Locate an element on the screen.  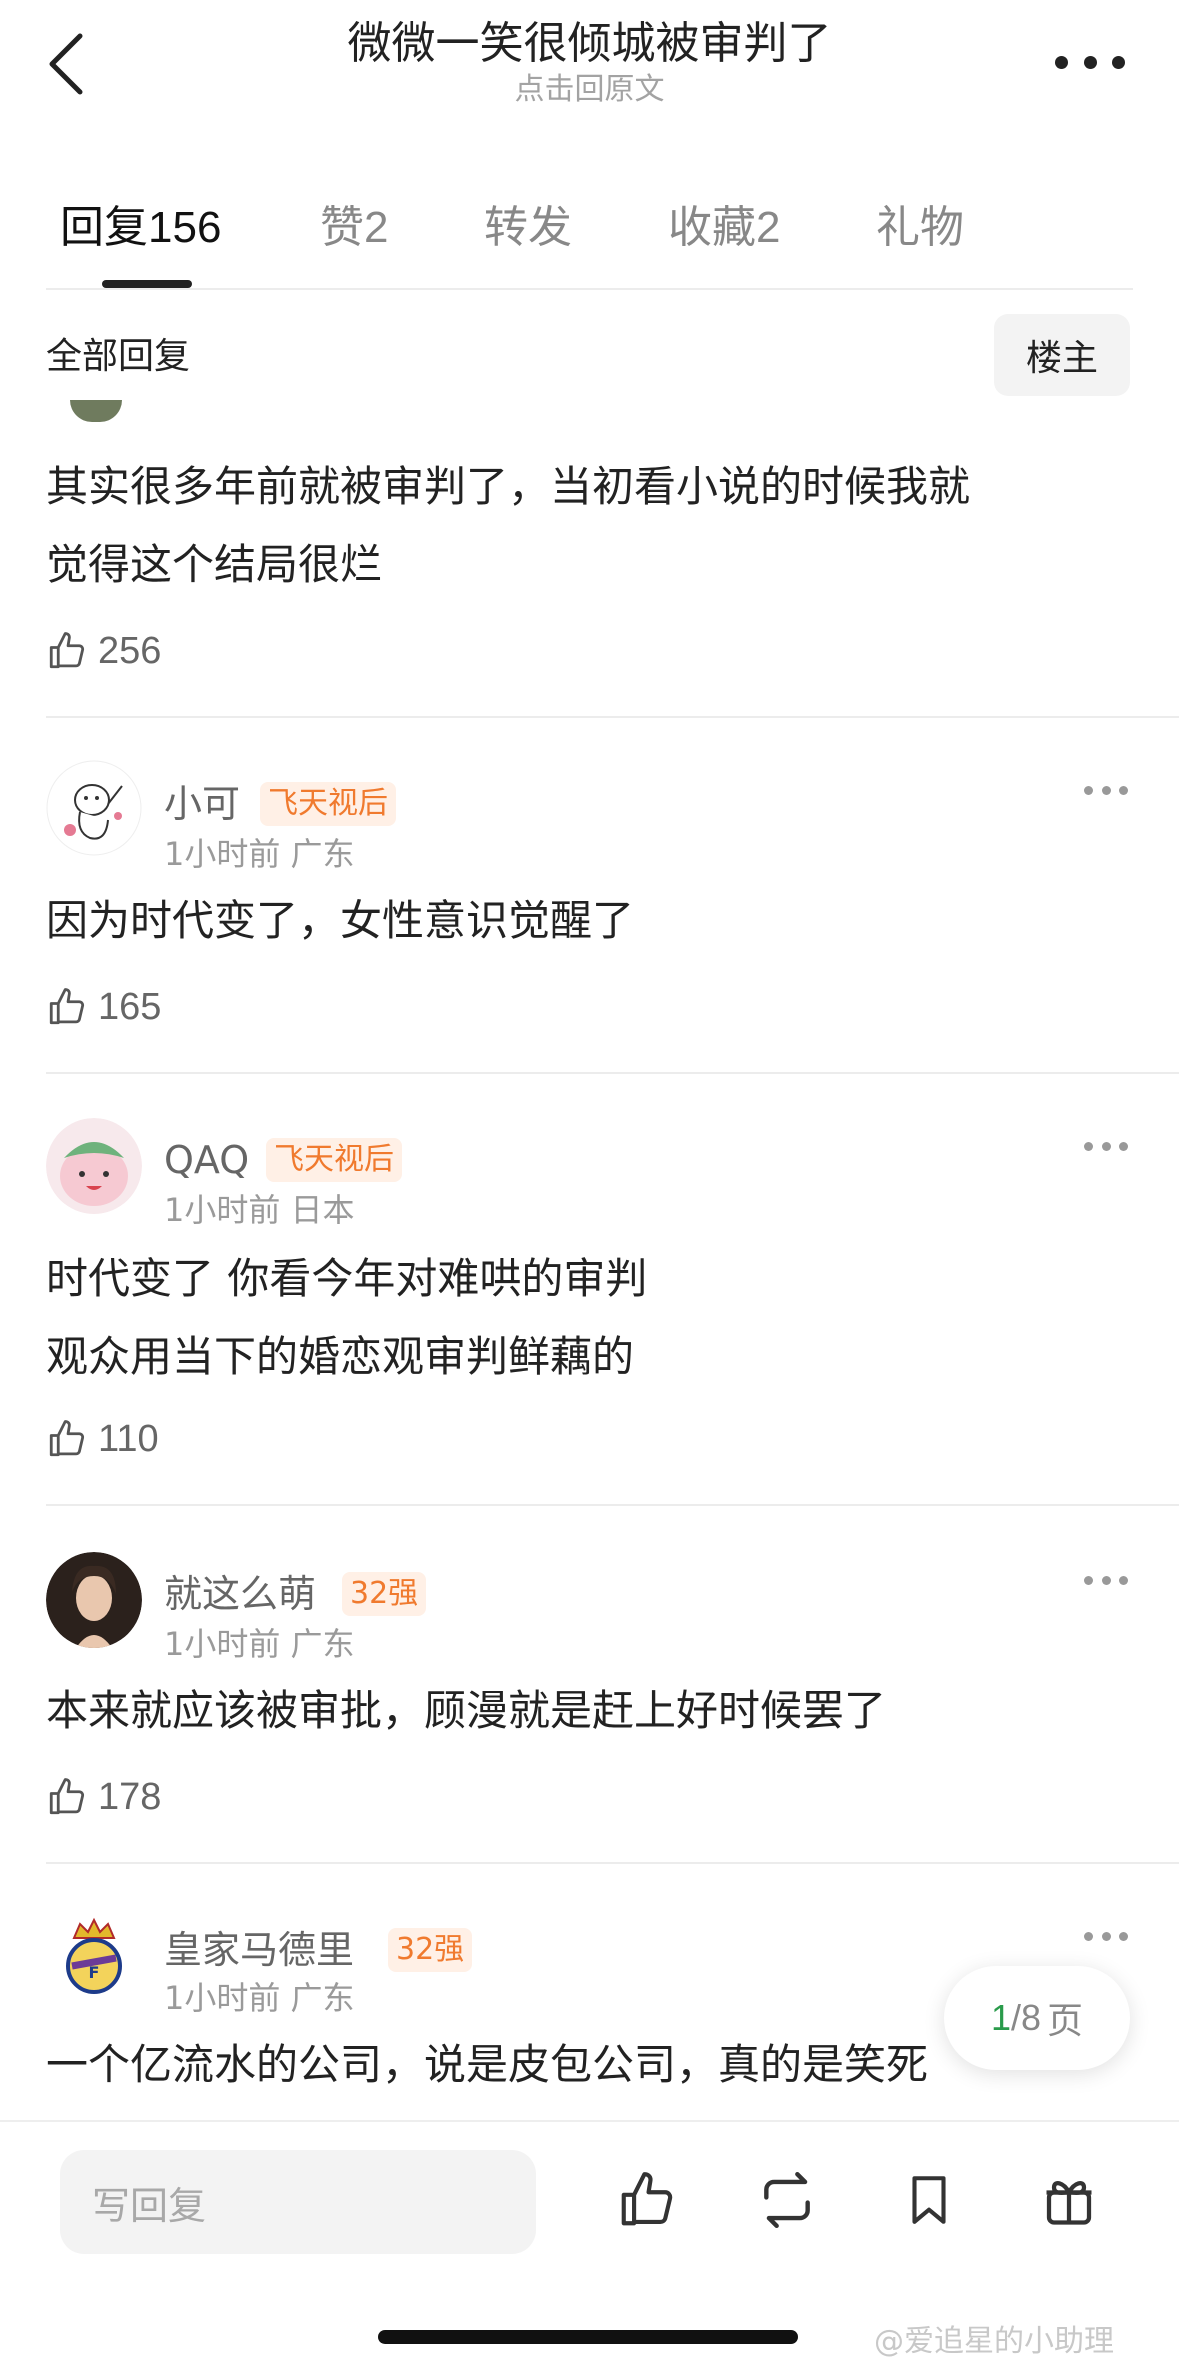
top-nav-bar: 微微一笑很倾城被审判了 点击回原文 is located at coordinates (589, 65).